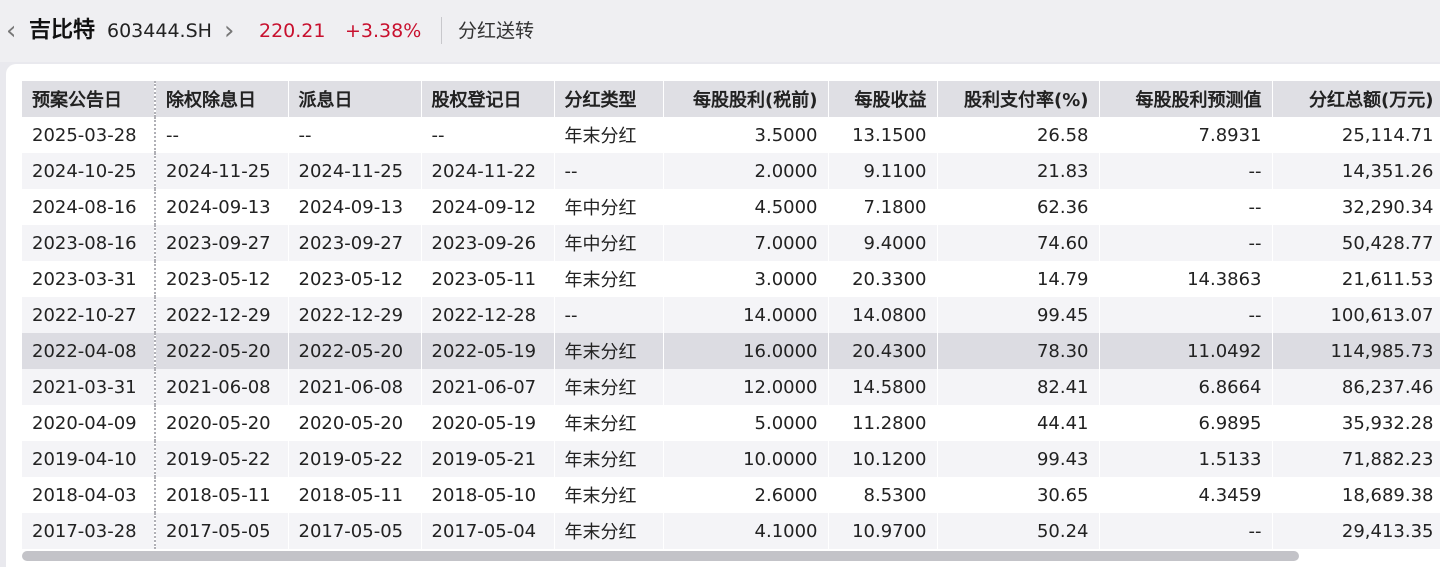 The width and height of the screenshot is (1440, 567). Describe the element at coordinates (1186, 459) in the screenshot. I see `cell-dps-forecast: 1.5133` at that location.